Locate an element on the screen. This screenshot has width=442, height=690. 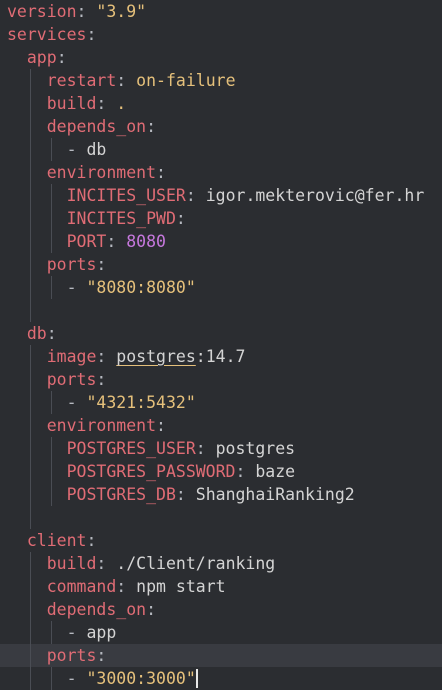
code-text: db: is located at coordinates (32, 333).